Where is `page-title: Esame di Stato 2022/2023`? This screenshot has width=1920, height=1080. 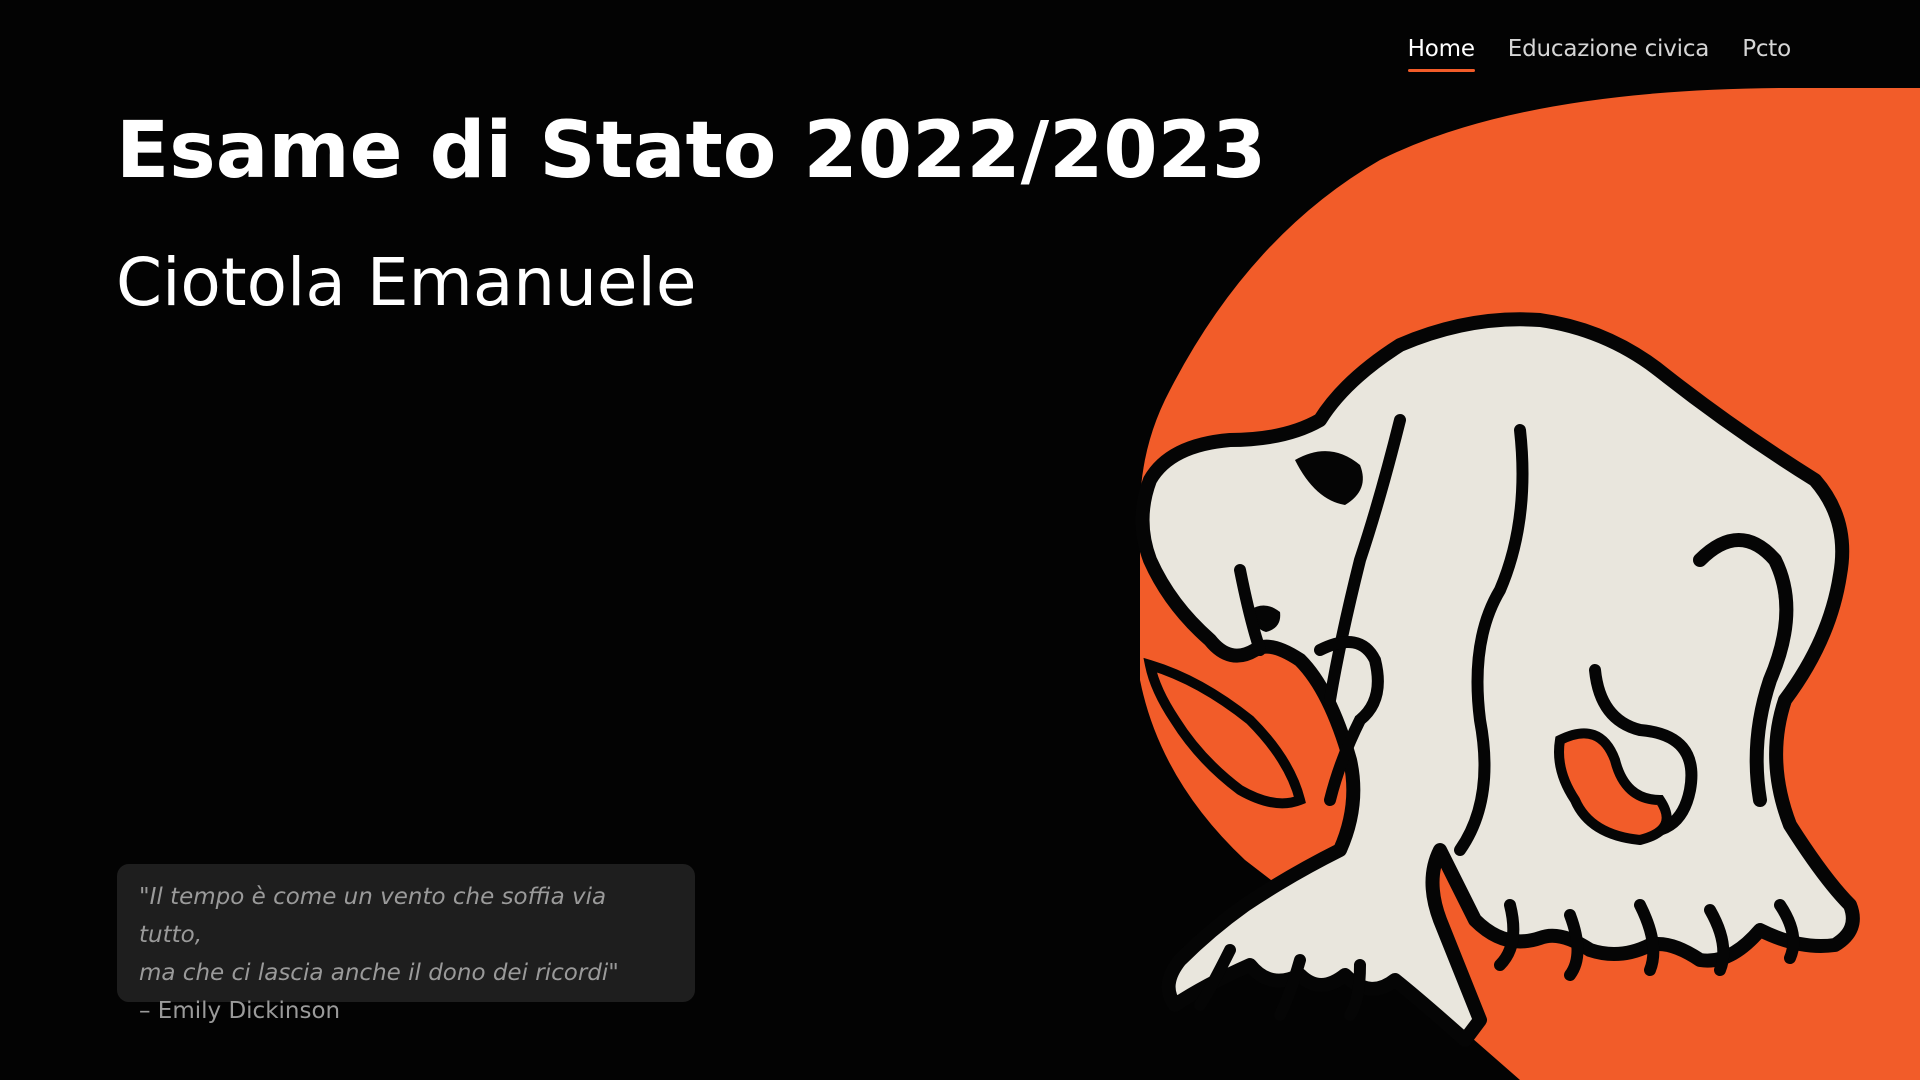
page-title: Esame di Stato 2022/2023 is located at coordinates (691, 151).